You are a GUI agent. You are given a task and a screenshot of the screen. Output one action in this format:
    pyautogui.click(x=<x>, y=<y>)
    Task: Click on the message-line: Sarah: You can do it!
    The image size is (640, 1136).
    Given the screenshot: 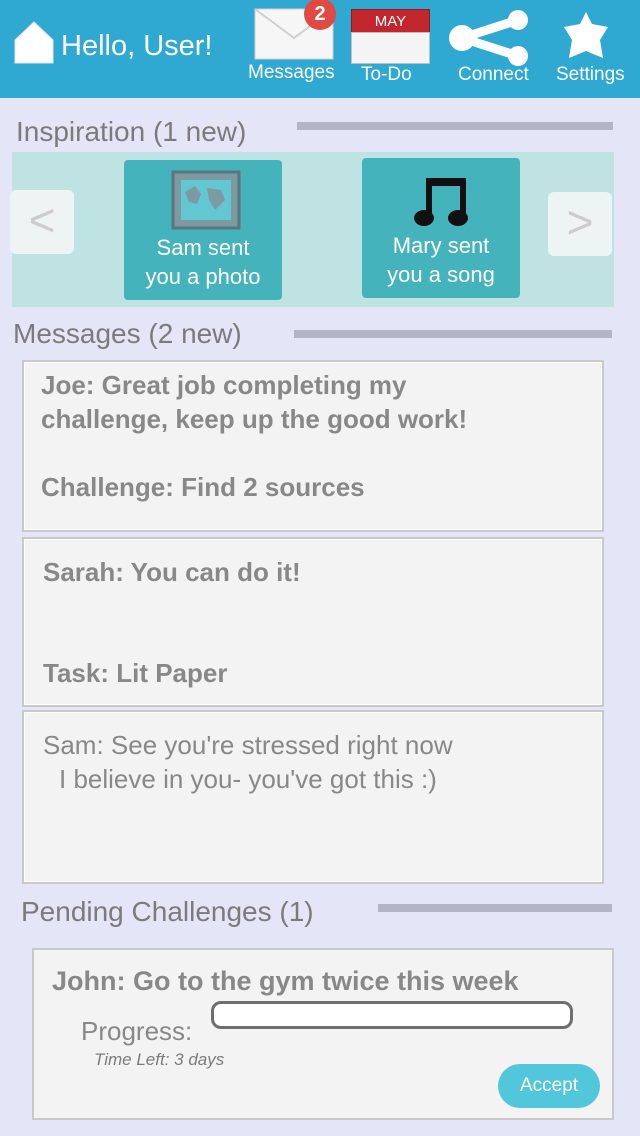 What is the action you would take?
    pyautogui.click(x=172, y=572)
    